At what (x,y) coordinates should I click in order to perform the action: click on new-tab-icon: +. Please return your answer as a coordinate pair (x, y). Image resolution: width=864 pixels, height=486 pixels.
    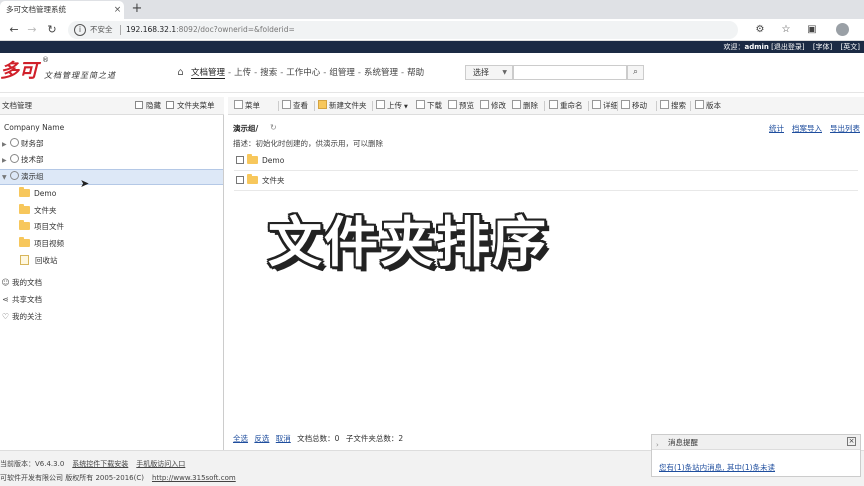
    Looking at the image, I should click on (137, 9).